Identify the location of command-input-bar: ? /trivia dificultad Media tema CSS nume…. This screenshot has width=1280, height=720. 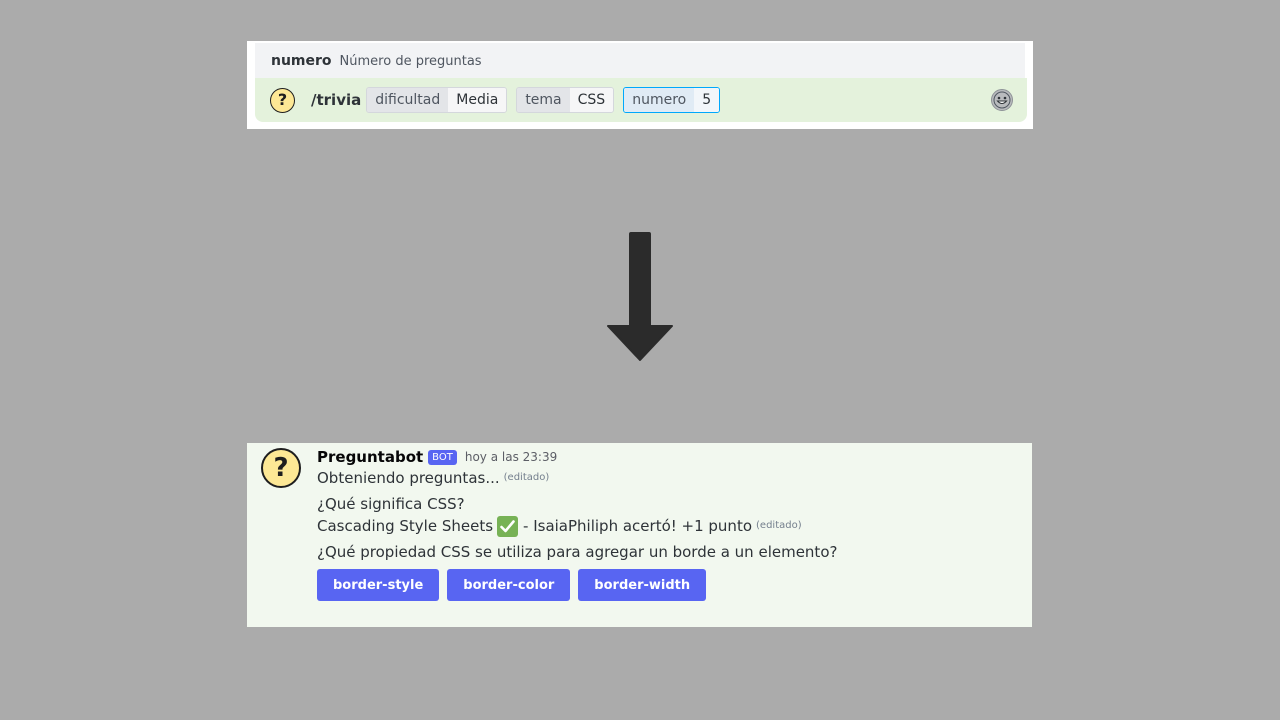
(641, 100).